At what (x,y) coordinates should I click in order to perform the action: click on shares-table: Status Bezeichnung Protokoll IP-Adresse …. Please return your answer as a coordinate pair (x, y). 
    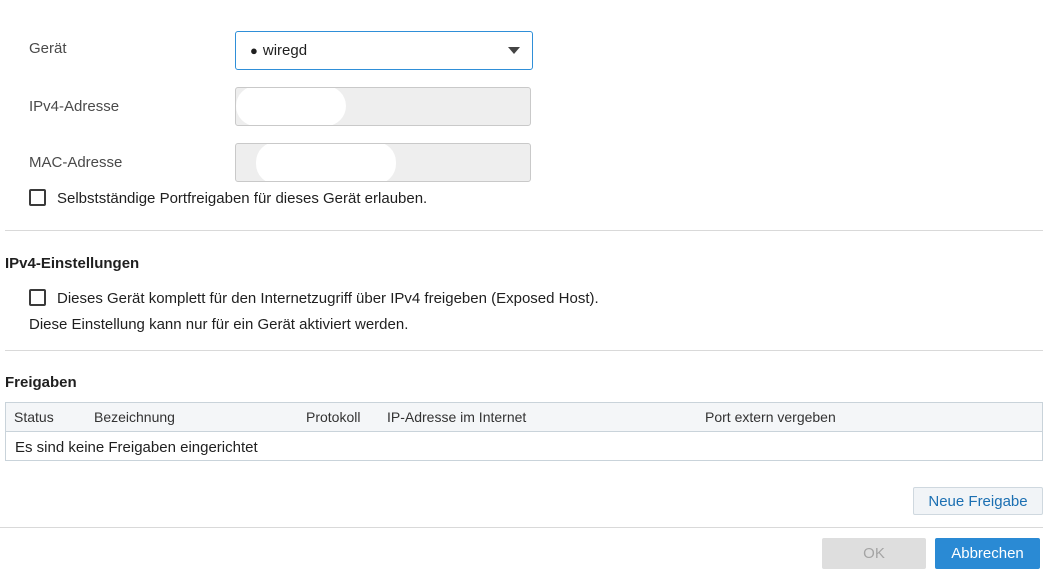
    Looking at the image, I should click on (524, 431).